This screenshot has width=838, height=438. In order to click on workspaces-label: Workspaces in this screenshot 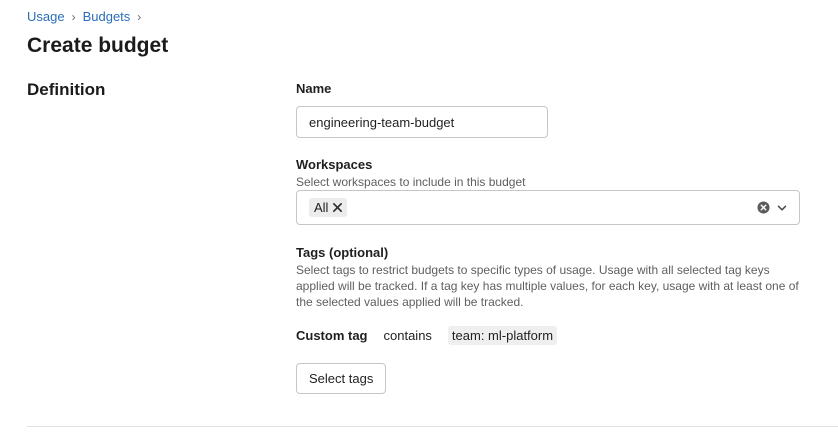, I will do `click(334, 164)`.